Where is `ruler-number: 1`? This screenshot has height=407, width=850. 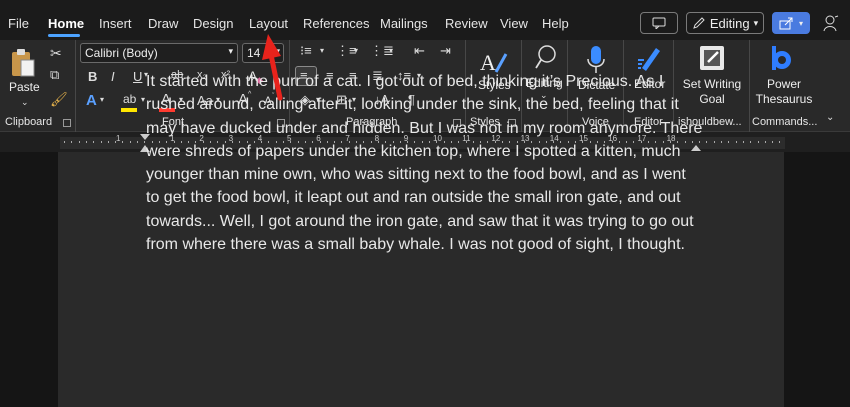 ruler-number: 1 is located at coordinates (118, 138).